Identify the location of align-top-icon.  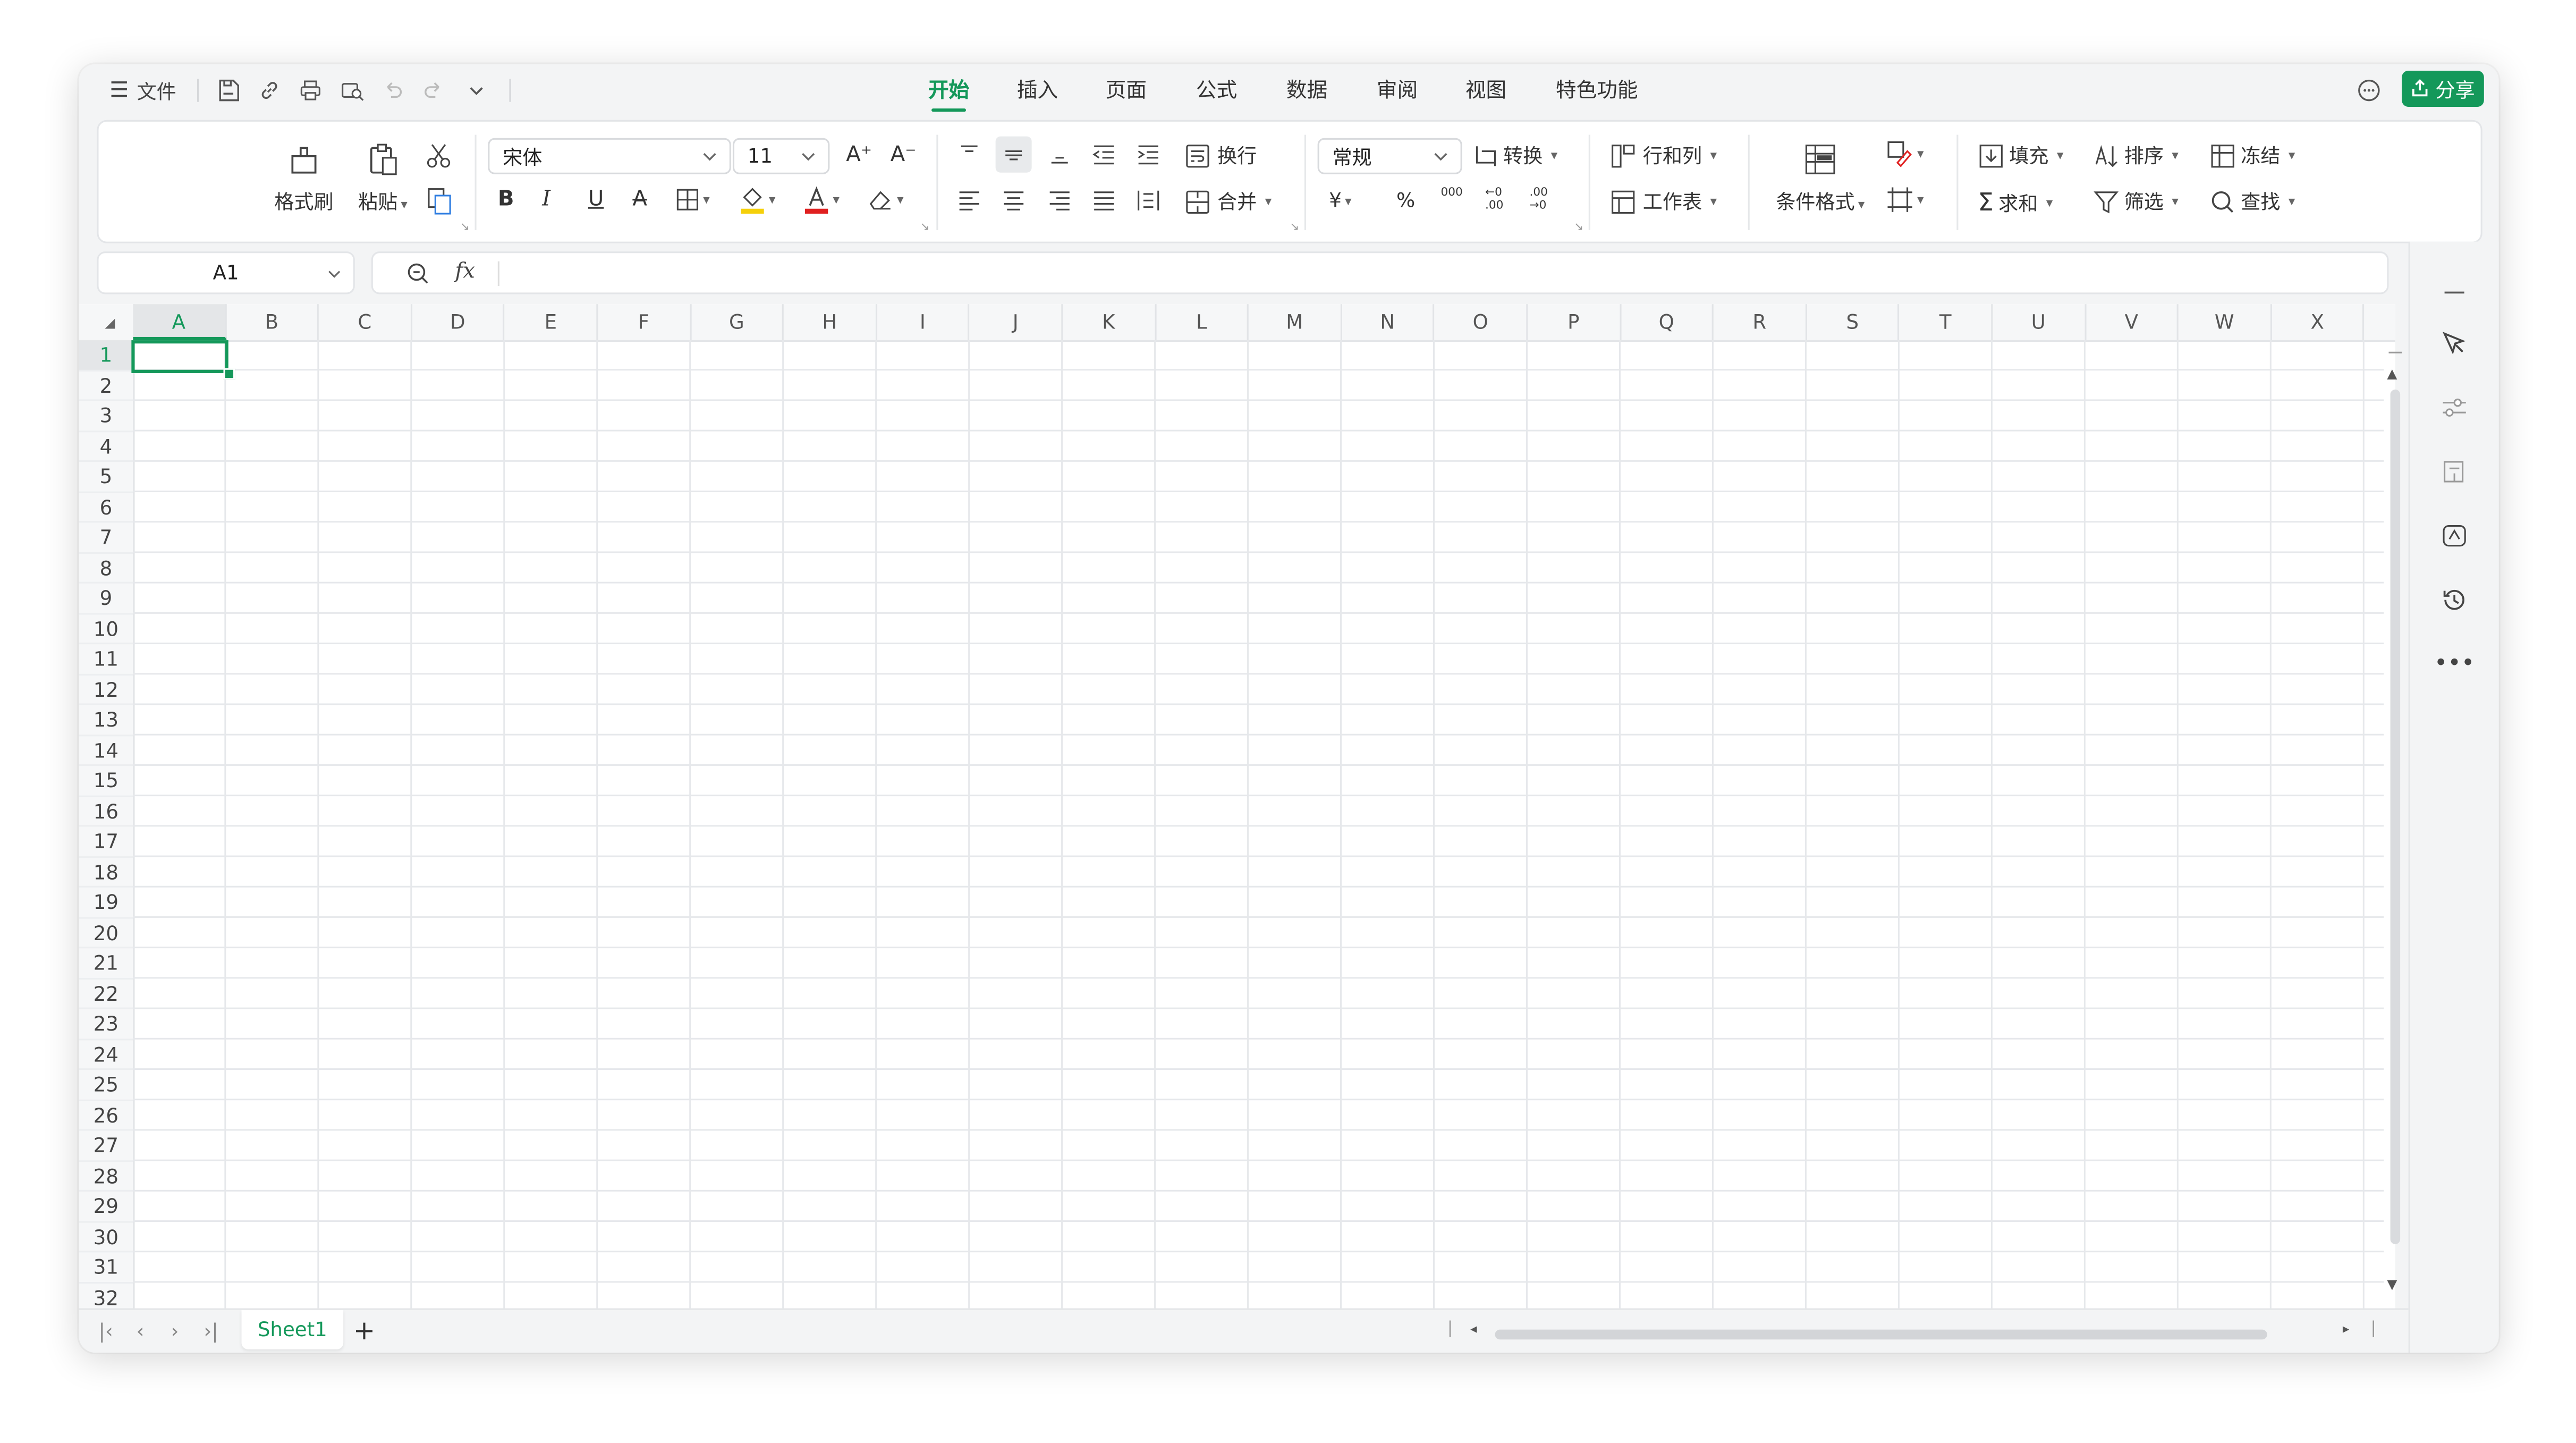
(969, 154).